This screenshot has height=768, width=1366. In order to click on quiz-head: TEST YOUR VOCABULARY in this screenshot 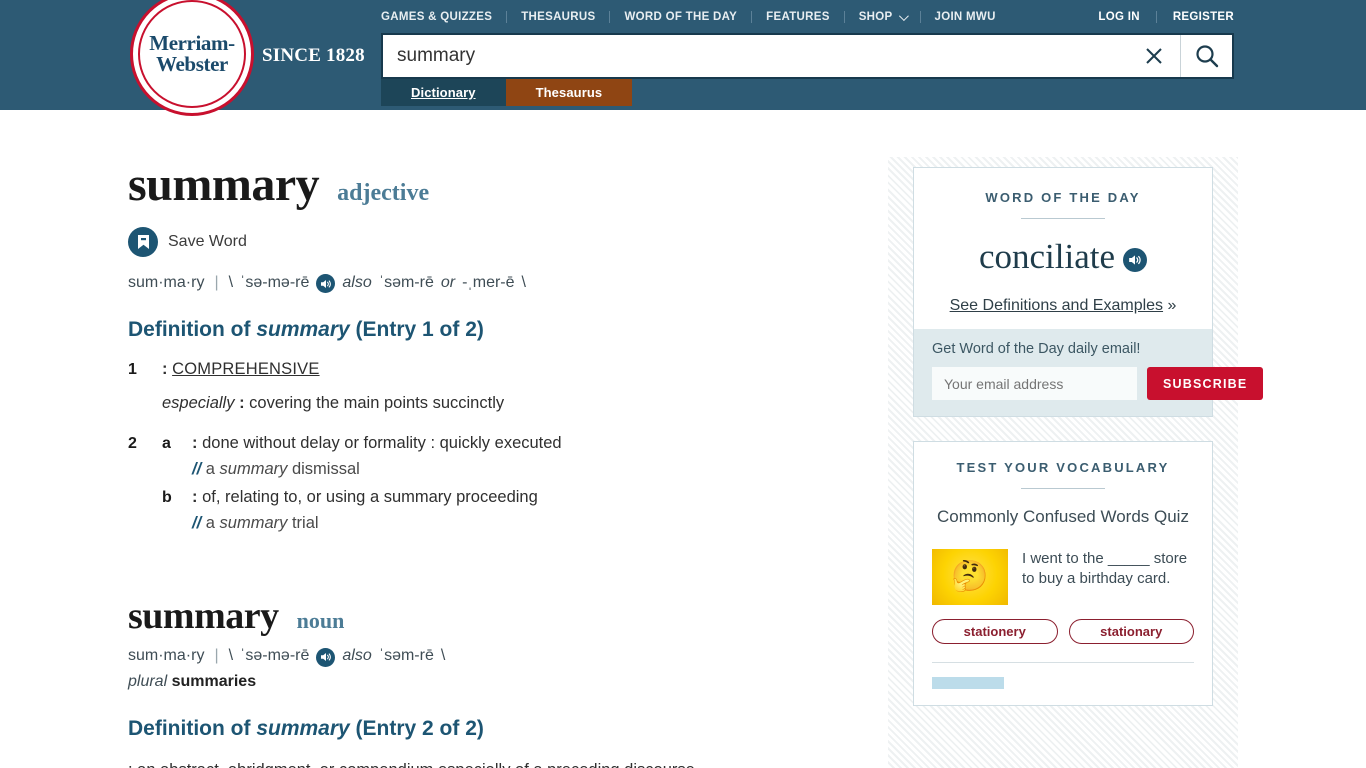, I will do `click(1063, 474)`.